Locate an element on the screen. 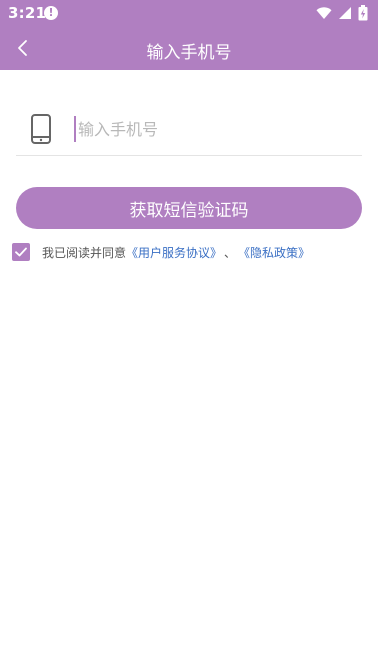 The width and height of the screenshot is (378, 672). status-bar: 3:21 ! is located at coordinates (189, 13).